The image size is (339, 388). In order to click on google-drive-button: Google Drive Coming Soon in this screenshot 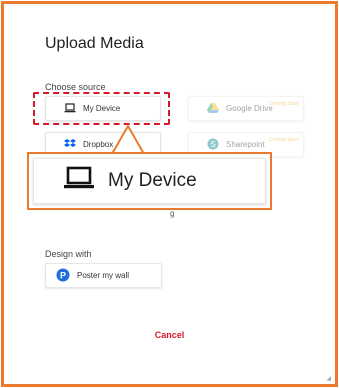, I will do `click(246, 108)`.